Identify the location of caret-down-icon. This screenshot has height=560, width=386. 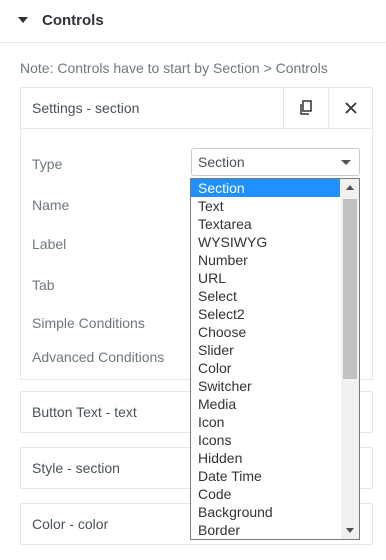
(23, 20).